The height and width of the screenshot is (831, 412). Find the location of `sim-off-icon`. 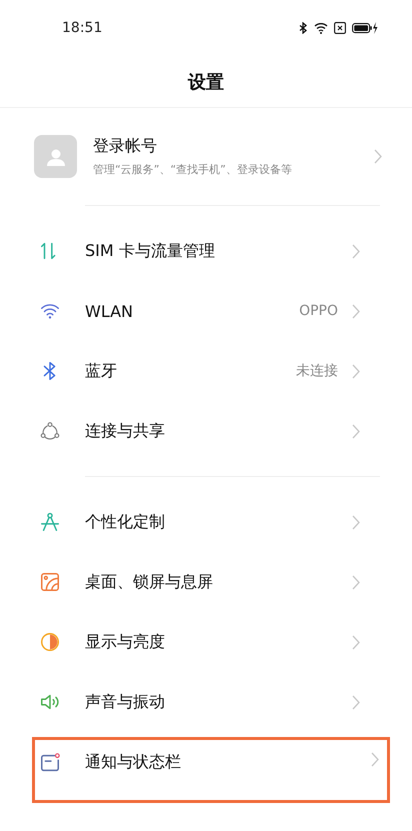

sim-off-icon is located at coordinates (340, 28).